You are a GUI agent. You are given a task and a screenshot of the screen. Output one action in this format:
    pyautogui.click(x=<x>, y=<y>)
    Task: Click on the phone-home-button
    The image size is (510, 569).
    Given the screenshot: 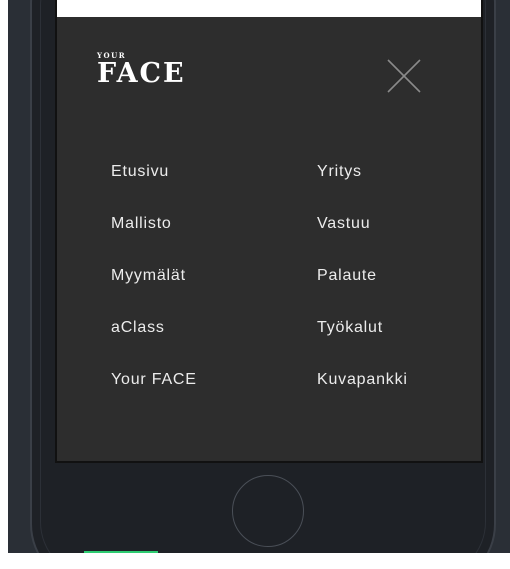 What is the action you would take?
    pyautogui.click(x=268, y=511)
    